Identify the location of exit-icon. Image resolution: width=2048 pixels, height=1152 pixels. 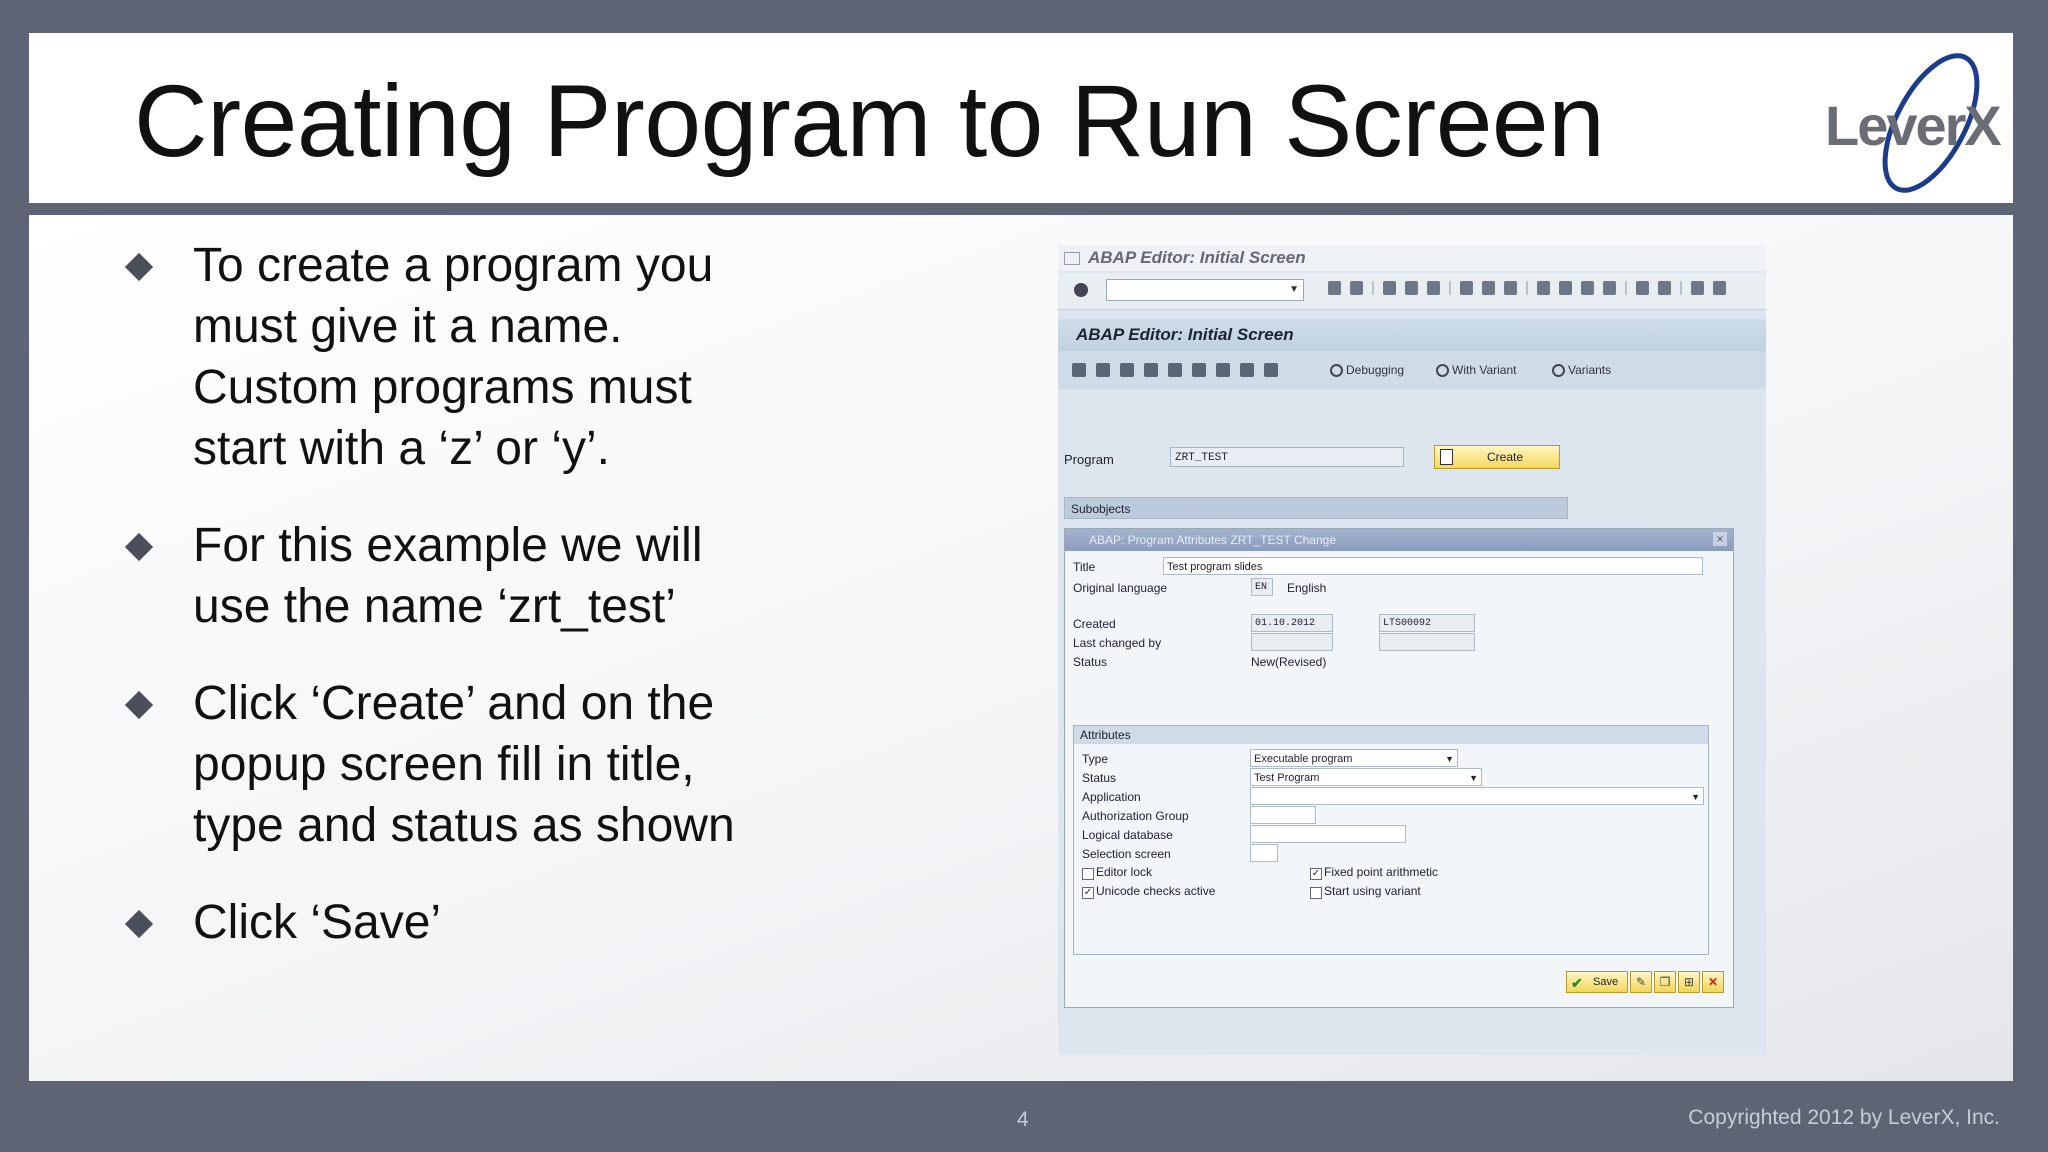
(1411, 288).